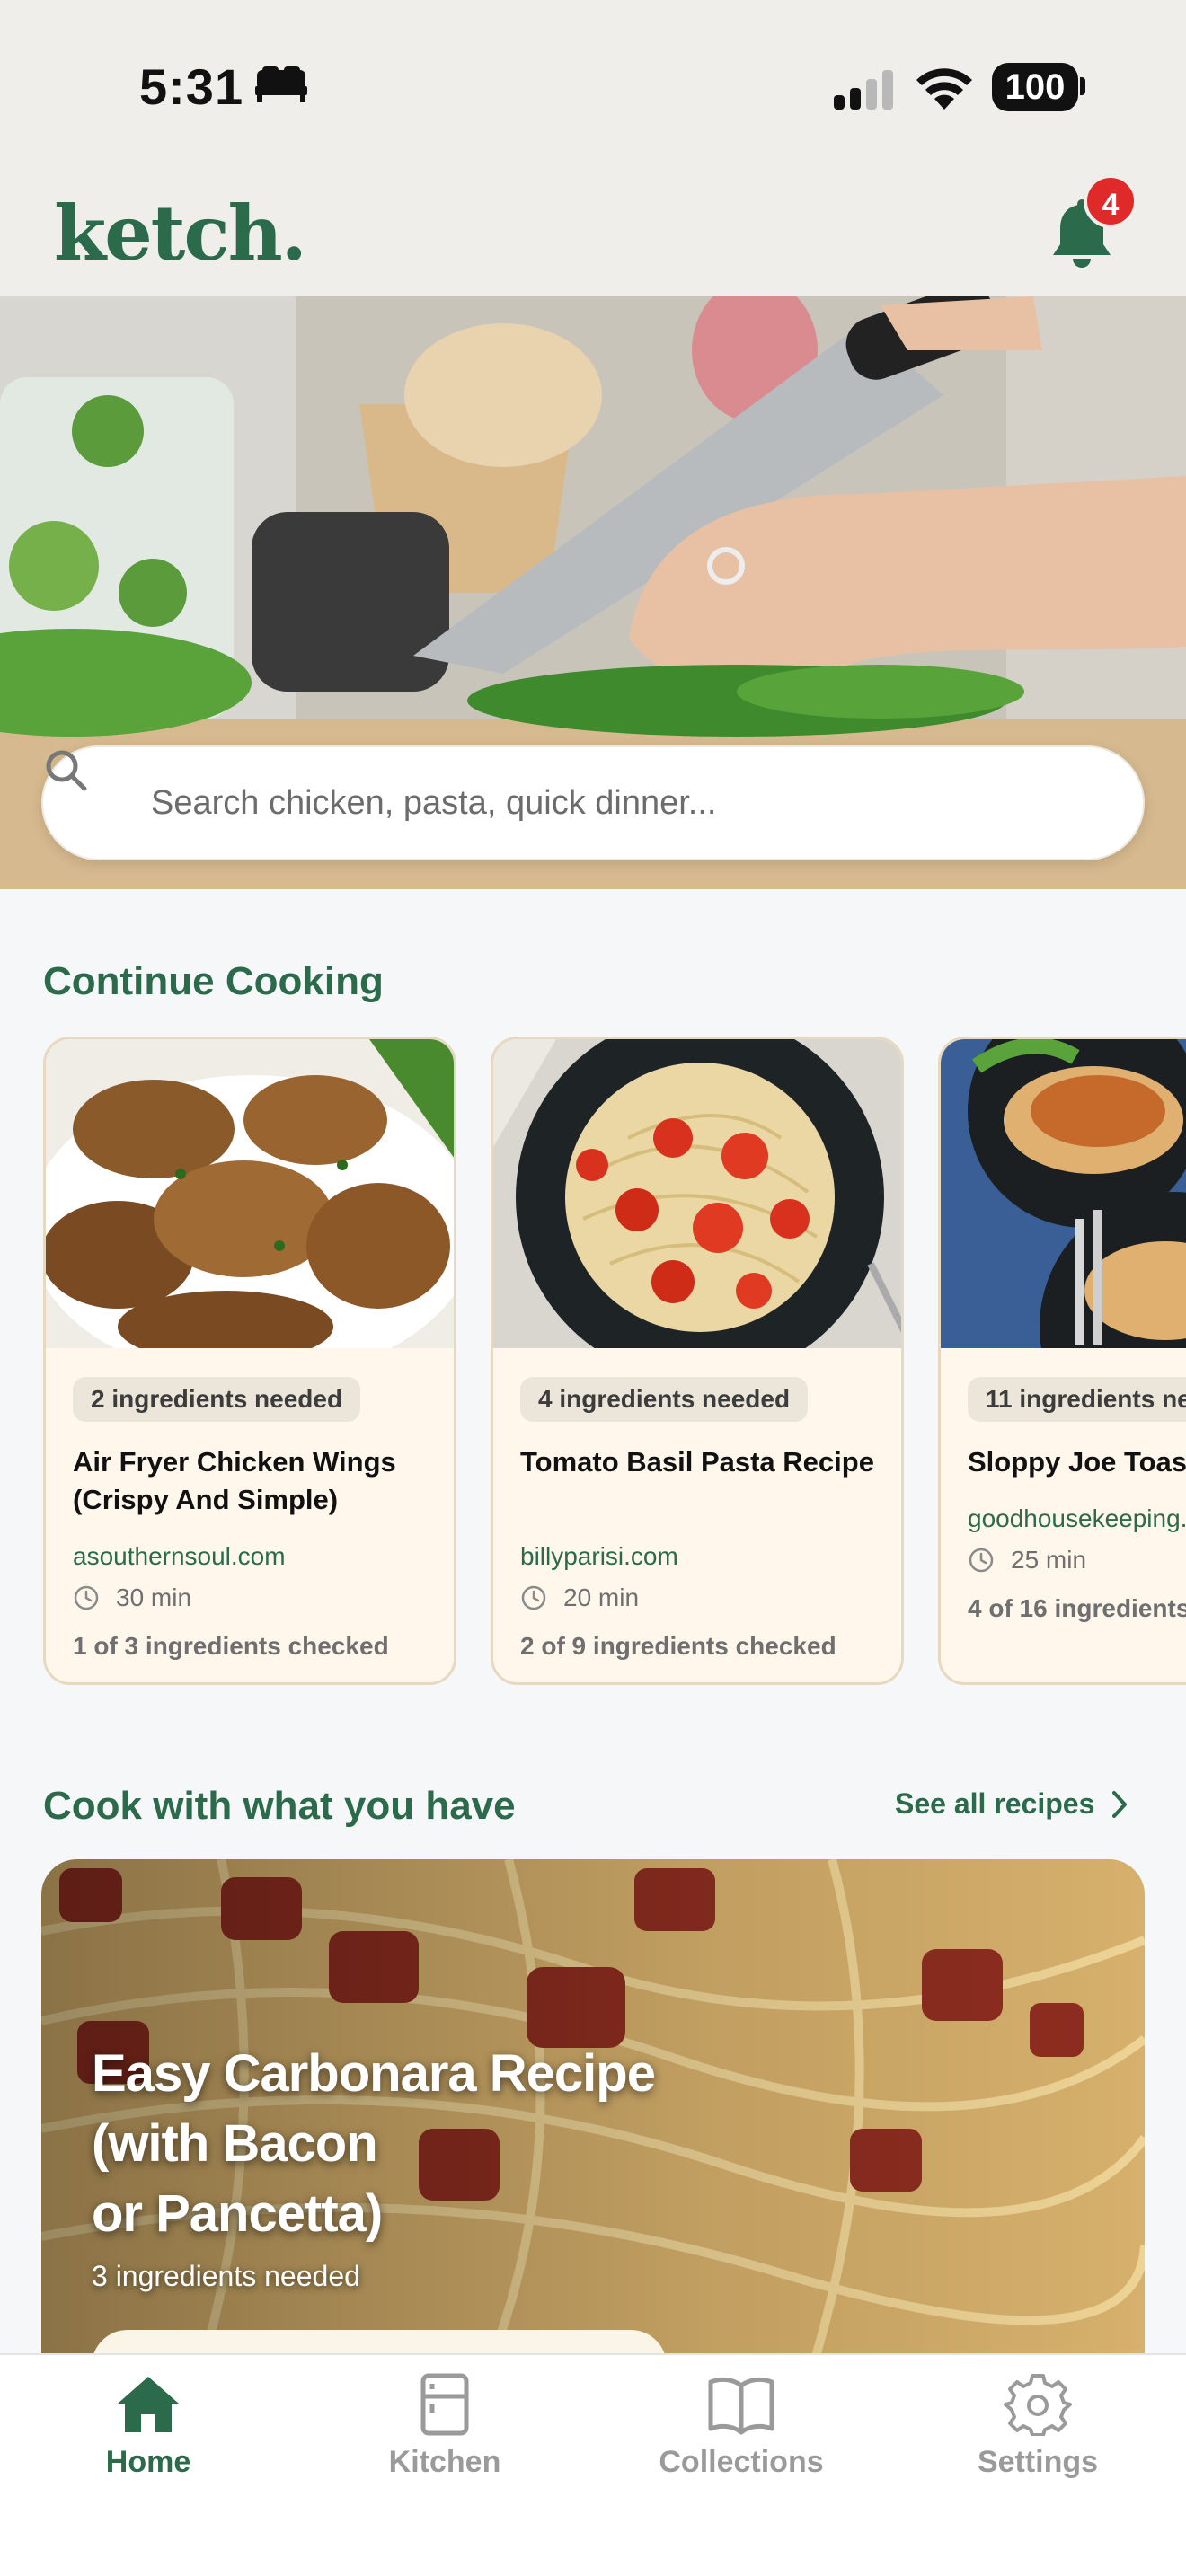 Image resolution: width=1186 pixels, height=2576 pixels. I want to click on featured-title-line: Easy Carbonara Recipe, so click(374, 2073).